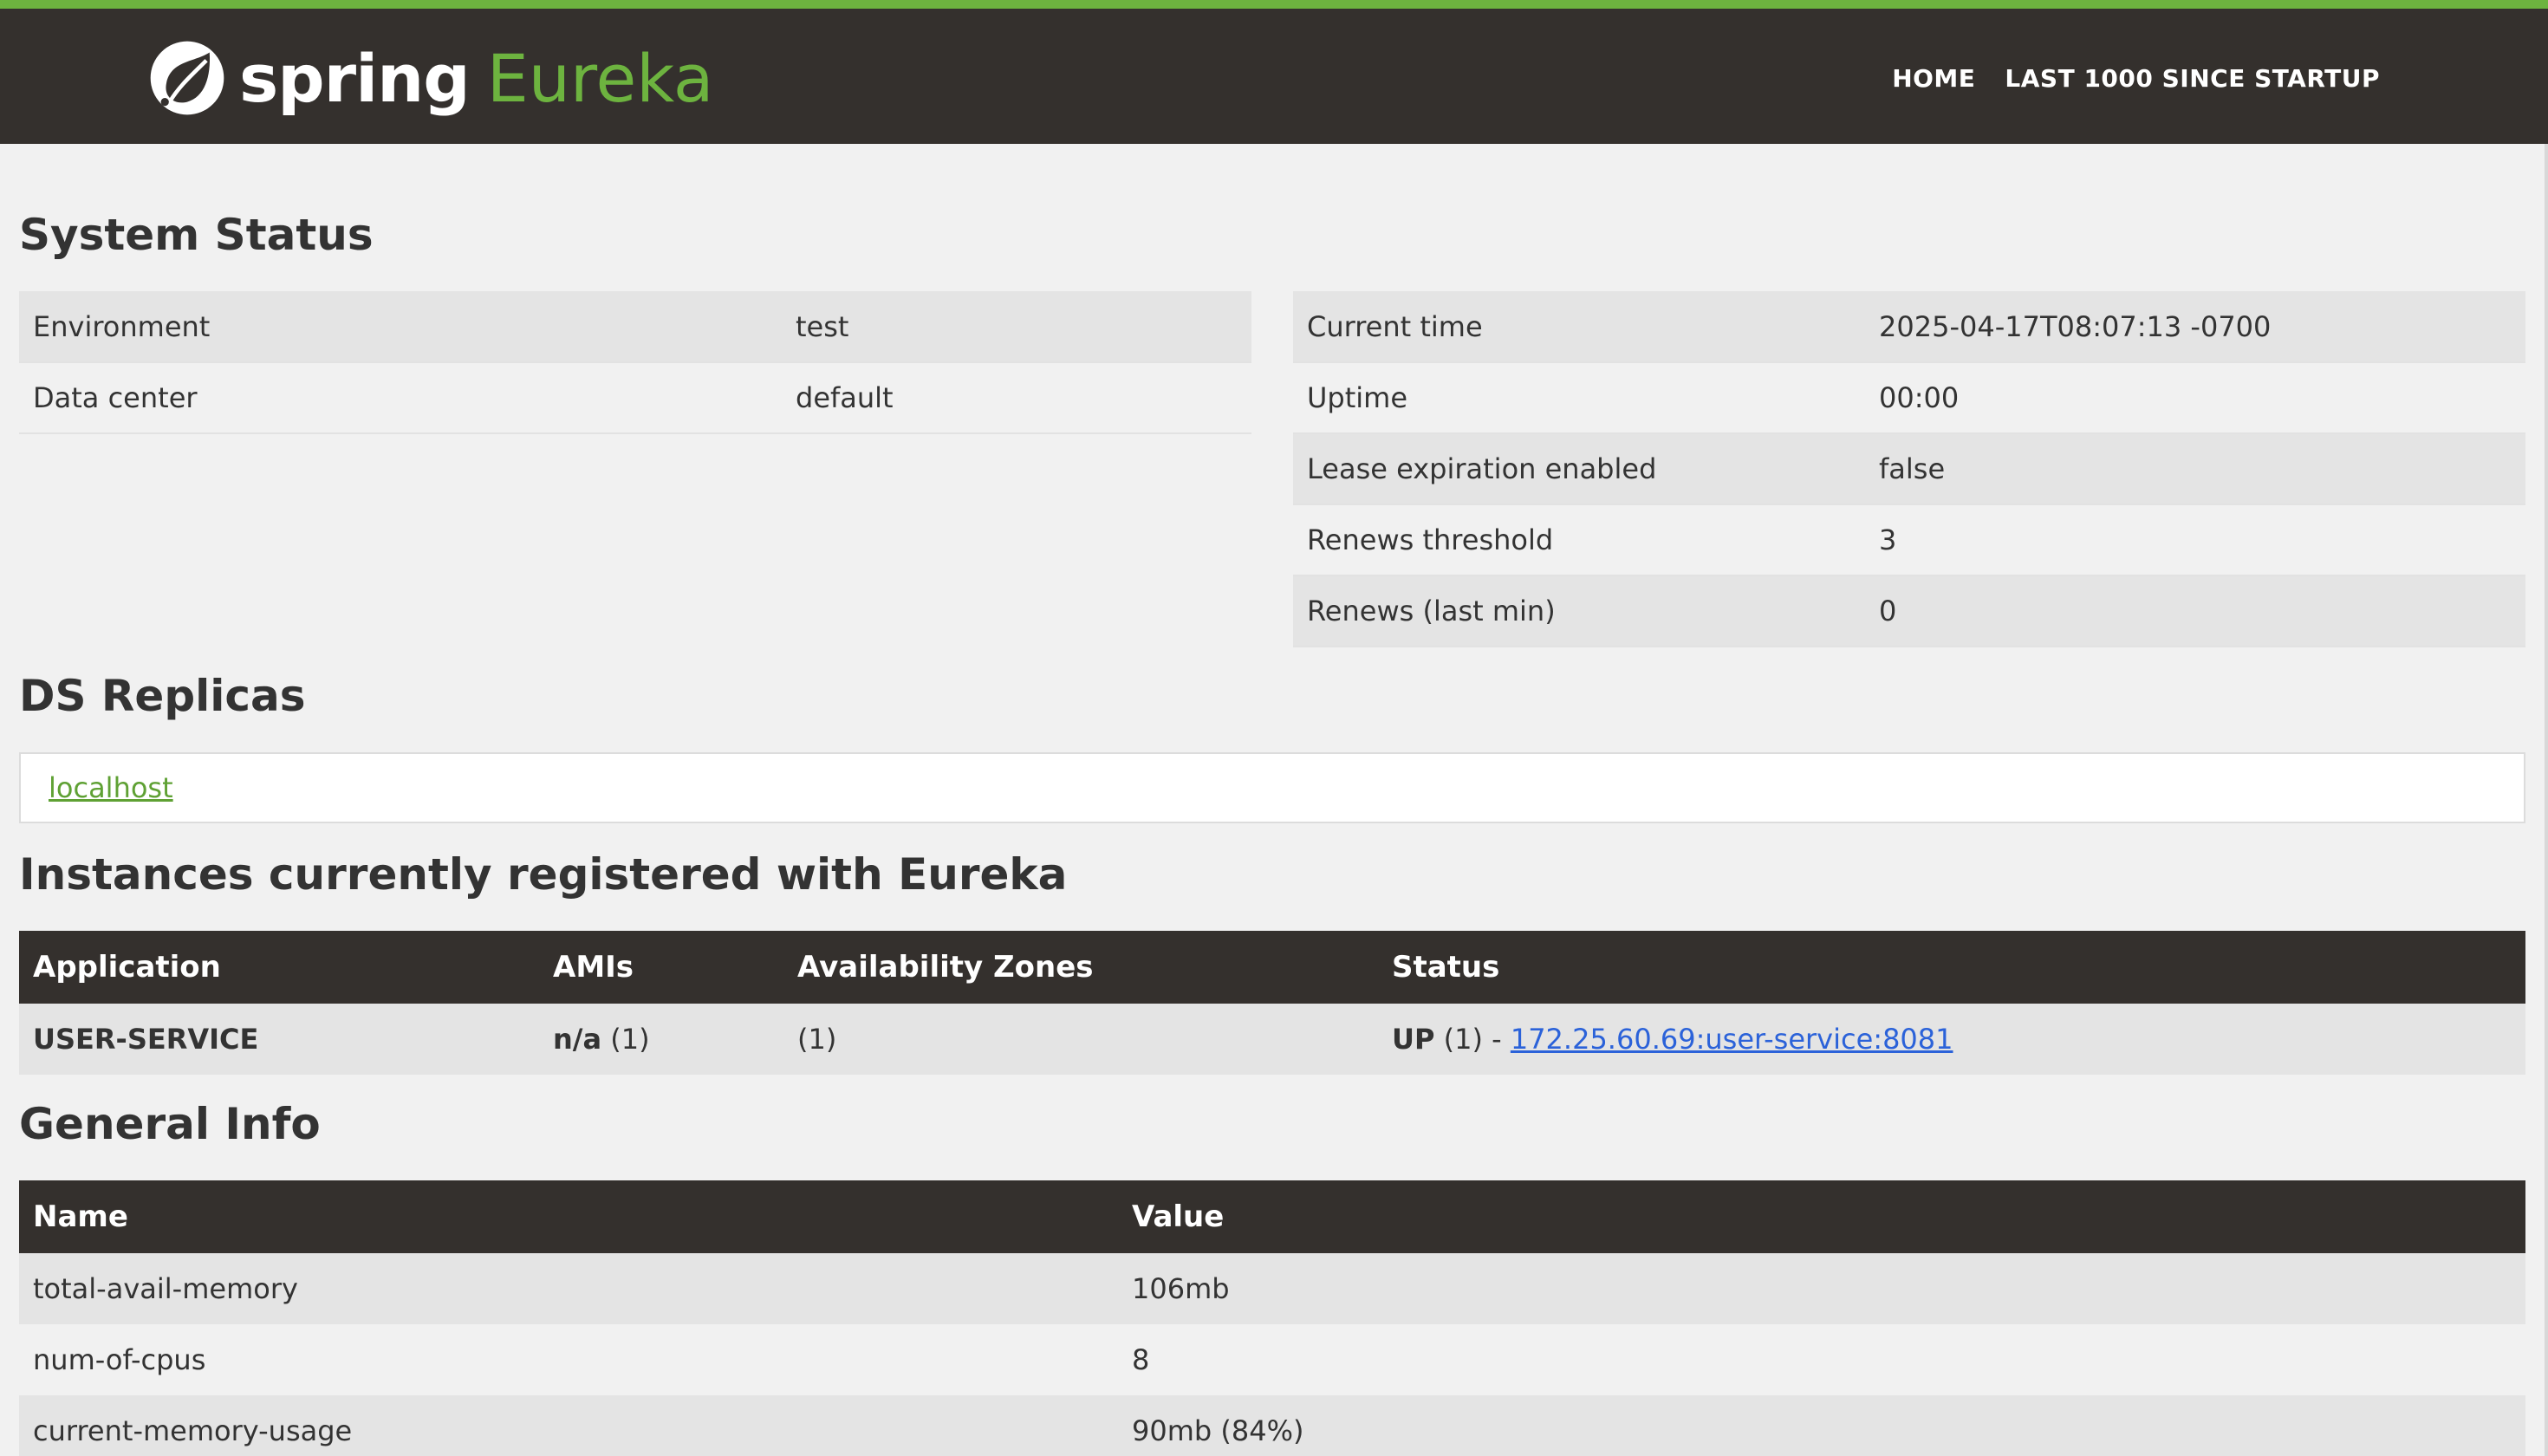  What do you see at coordinates (196, 235) in the screenshot?
I see `system-status-title: System Status` at bounding box center [196, 235].